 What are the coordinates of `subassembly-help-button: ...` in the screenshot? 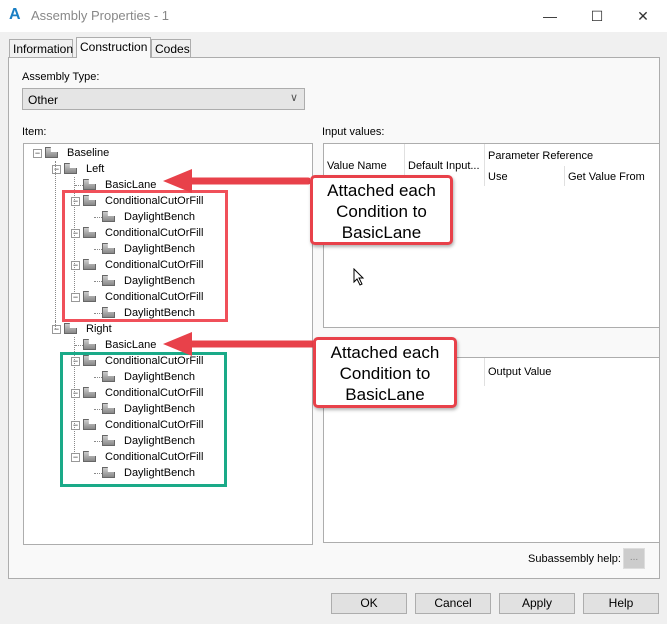 It's located at (634, 558).